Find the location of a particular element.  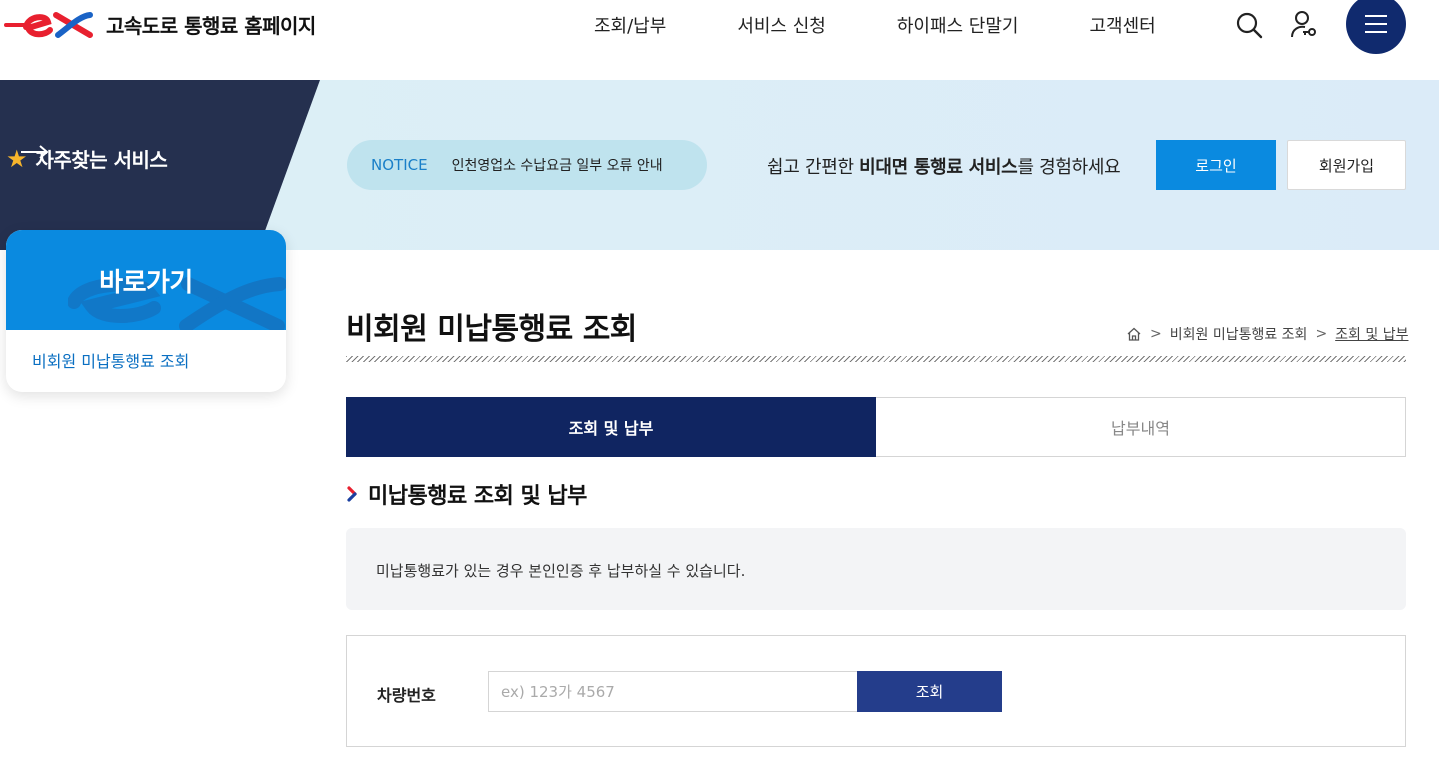

section-title: 미납통행료 조회 및 납부 is located at coordinates (477, 496).